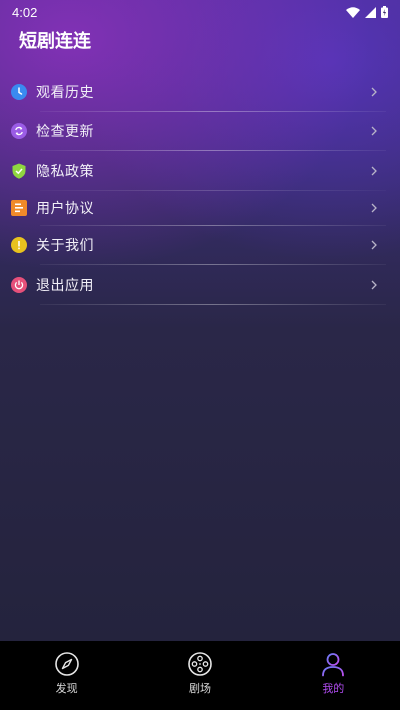 The image size is (400, 710). Describe the element at coordinates (200, 171) in the screenshot. I see `menu-item-privacy-policy: 隐私政策` at that location.